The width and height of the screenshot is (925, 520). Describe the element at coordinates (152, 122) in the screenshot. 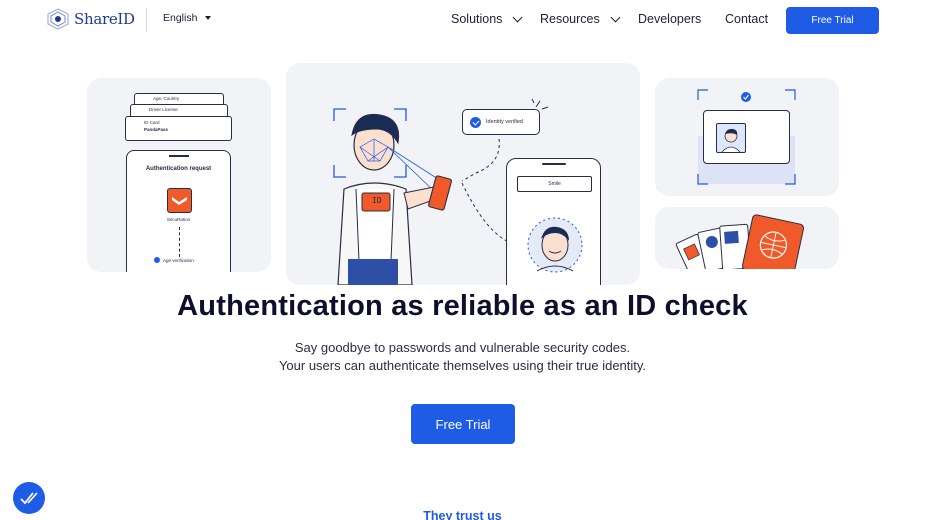

I see `card-label: ID Card` at that location.